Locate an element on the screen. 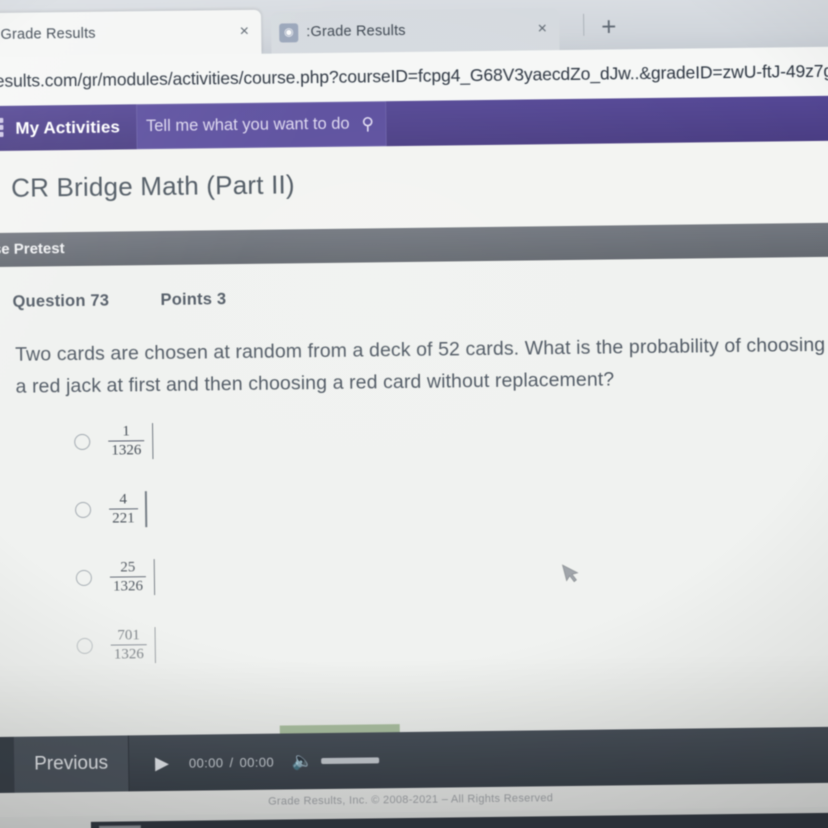 Image resolution: width=828 pixels, height=828 pixels. search-input: Tell me what you want to do ⚲ is located at coordinates (261, 125).